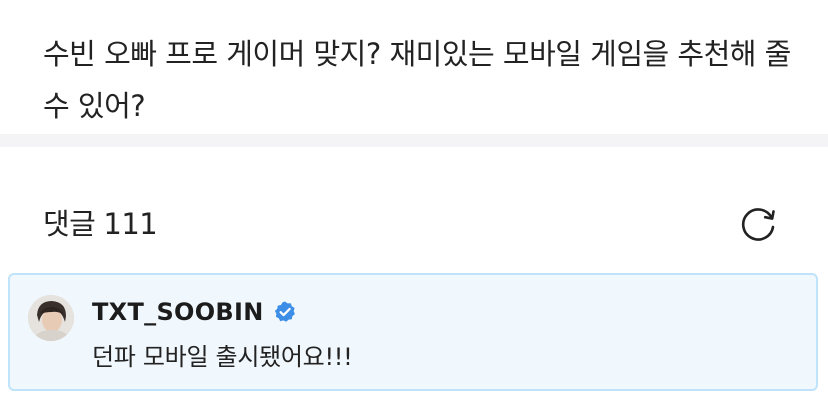  What do you see at coordinates (284, 311) in the screenshot?
I see `verified-badge-icon` at bounding box center [284, 311].